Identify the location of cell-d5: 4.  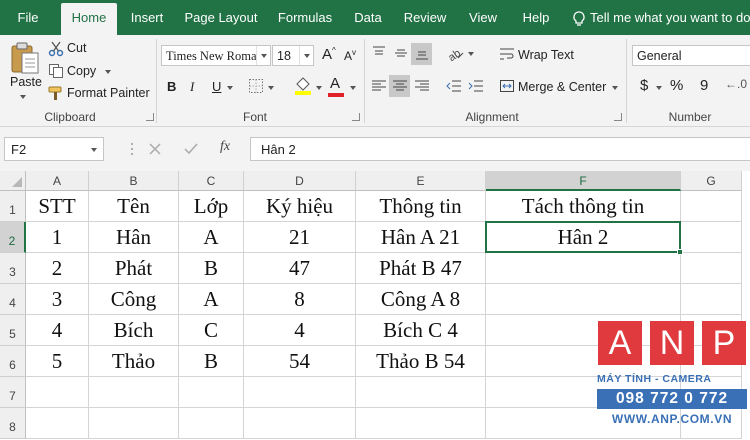
(300, 330).